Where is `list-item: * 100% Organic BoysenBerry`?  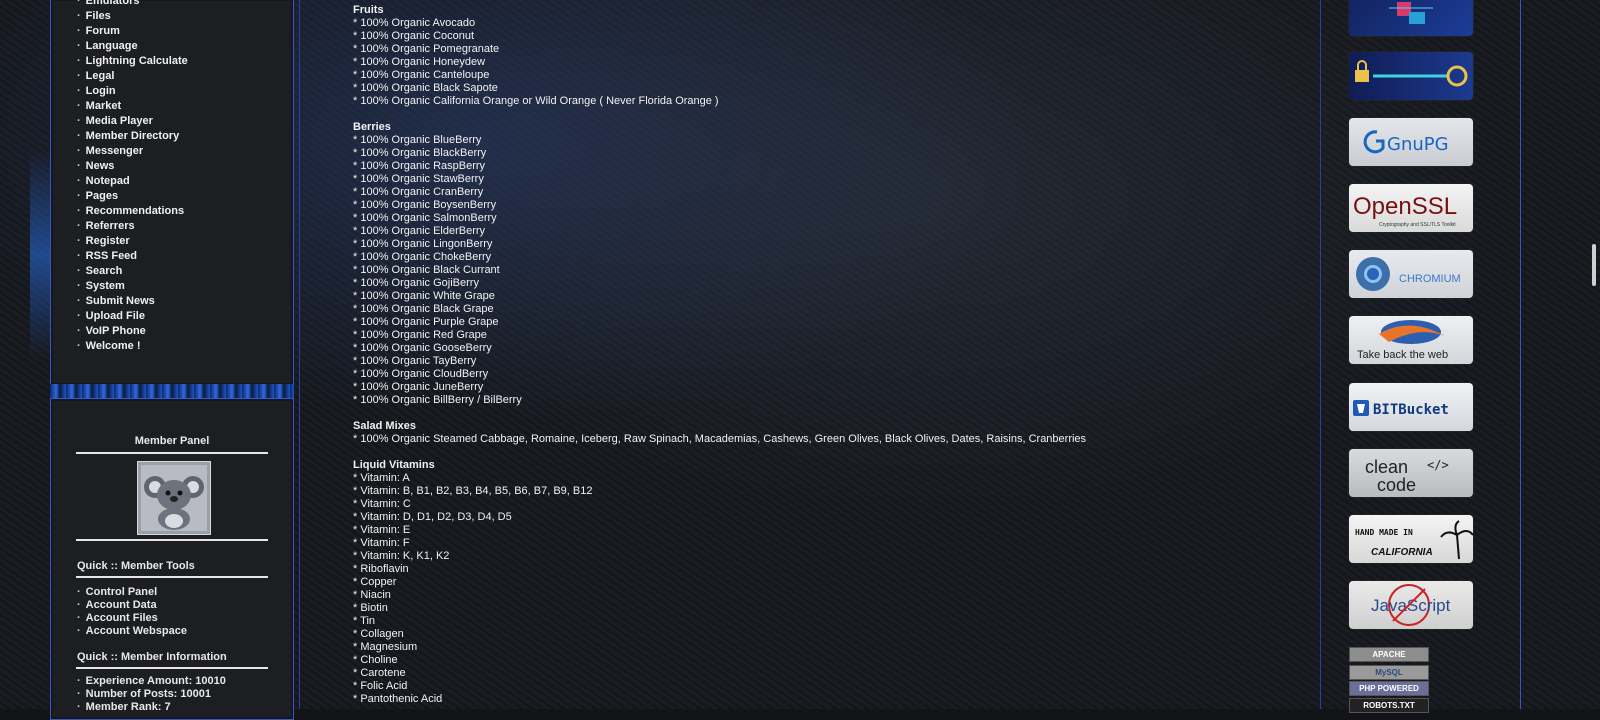
list-item: * 100% Organic BoysenBerry is located at coordinates (425, 205).